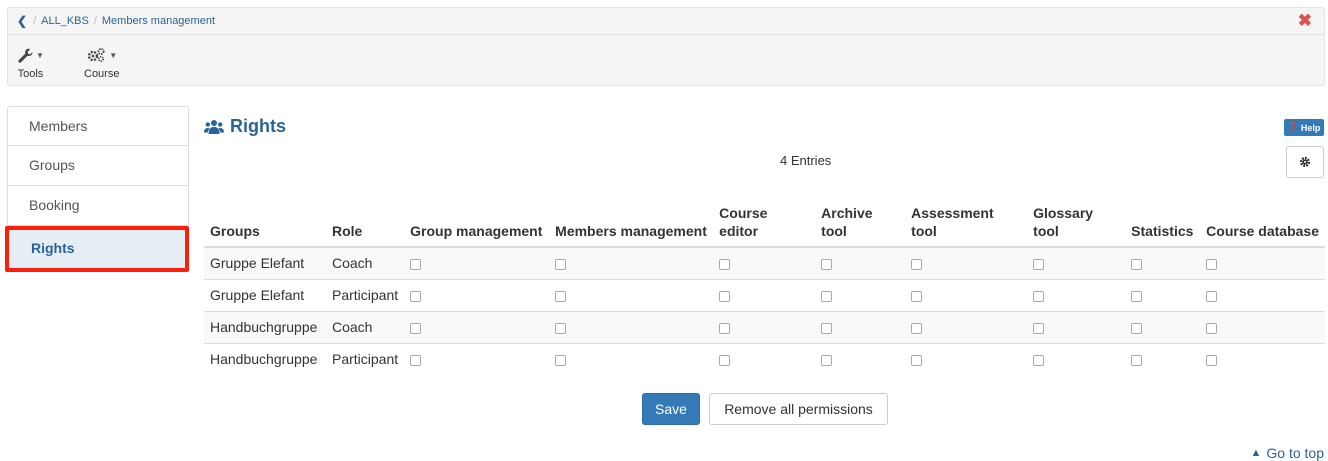 This screenshot has width=1328, height=461. Describe the element at coordinates (265, 226) in the screenshot. I see `column-header-groups: Groups` at that location.